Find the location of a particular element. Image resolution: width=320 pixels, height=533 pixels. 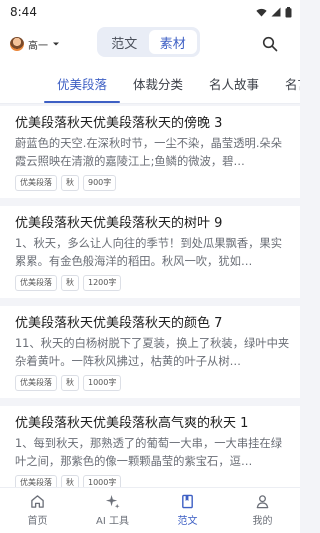

tab-ticai-fenlei: 体裁分类 is located at coordinates (158, 88).